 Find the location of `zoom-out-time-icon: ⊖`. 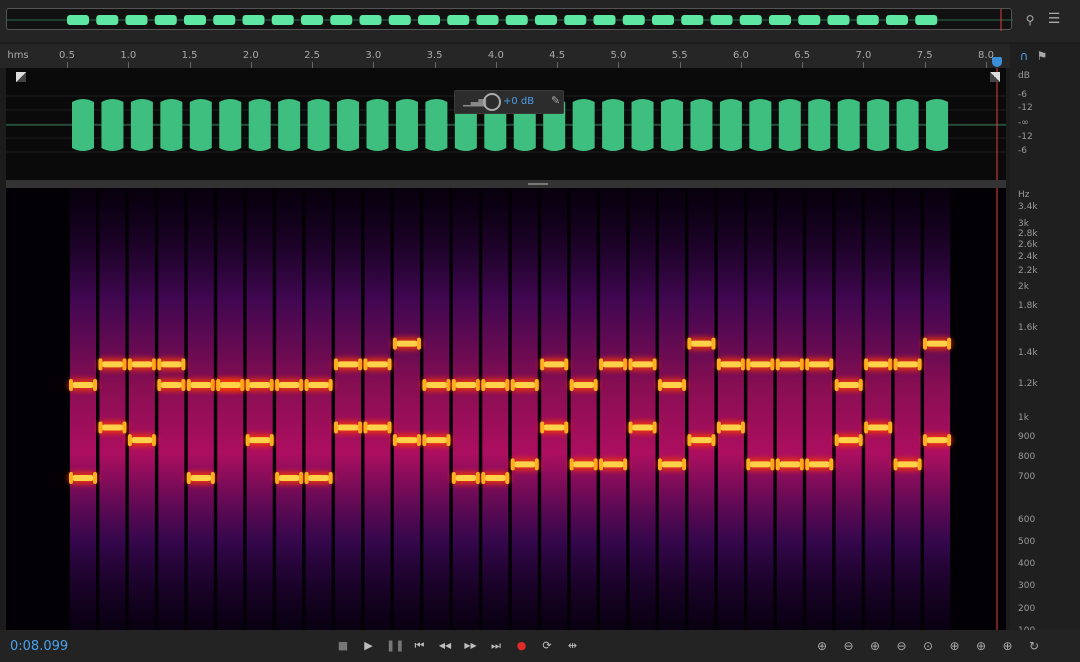

zoom-out-time-icon: ⊖ is located at coordinates (902, 646).